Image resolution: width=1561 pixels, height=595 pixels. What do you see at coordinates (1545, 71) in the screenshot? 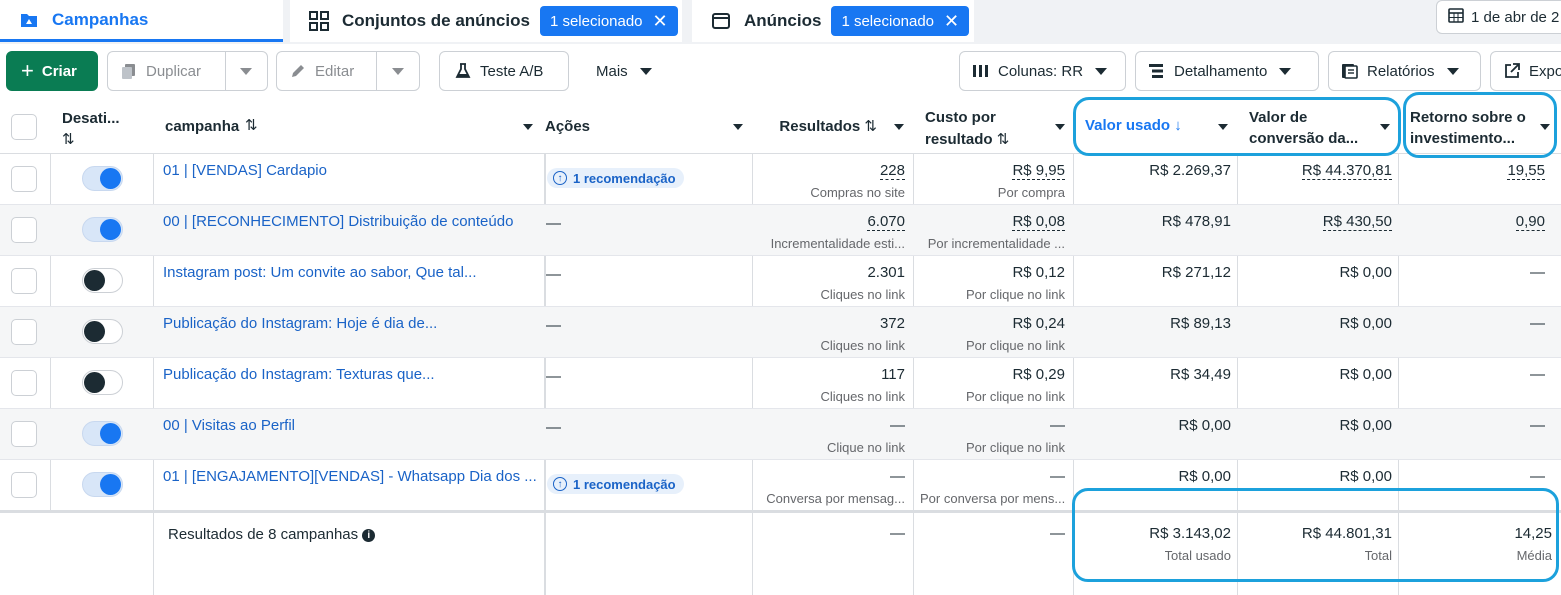
I see `export-label: Expo` at bounding box center [1545, 71].